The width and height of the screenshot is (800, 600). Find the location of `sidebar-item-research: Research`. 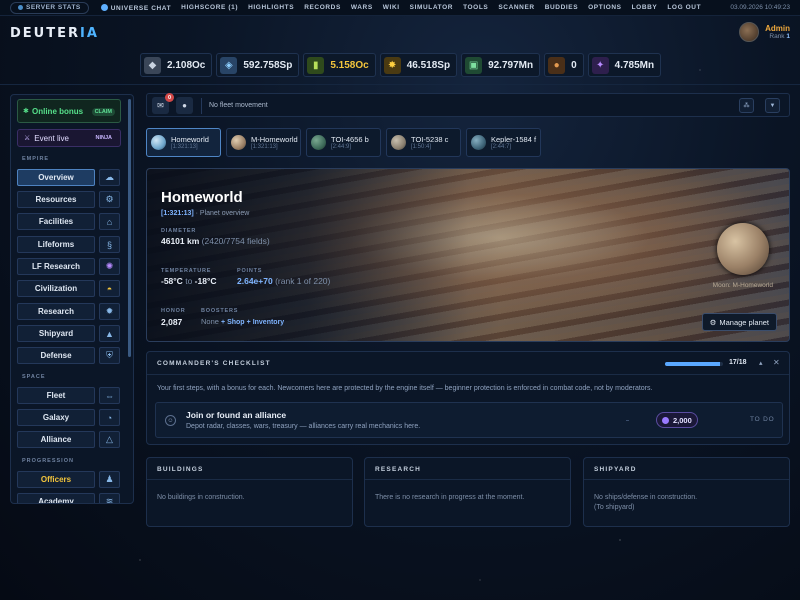

sidebar-item-research: Research is located at coordinates (56, 311).